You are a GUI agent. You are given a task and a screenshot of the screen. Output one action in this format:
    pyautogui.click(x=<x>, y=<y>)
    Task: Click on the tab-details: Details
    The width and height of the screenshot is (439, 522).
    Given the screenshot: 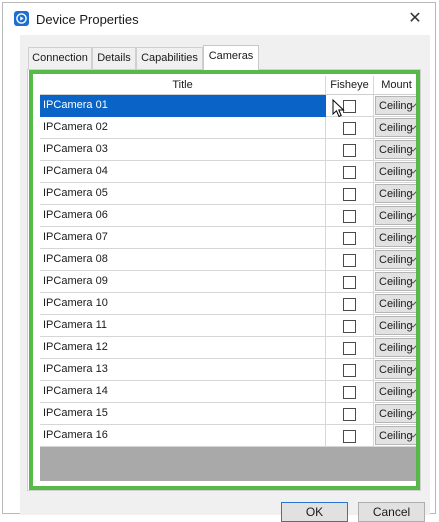 What is the action you would take?
    pyautogui.click(x=114, y=58)
    